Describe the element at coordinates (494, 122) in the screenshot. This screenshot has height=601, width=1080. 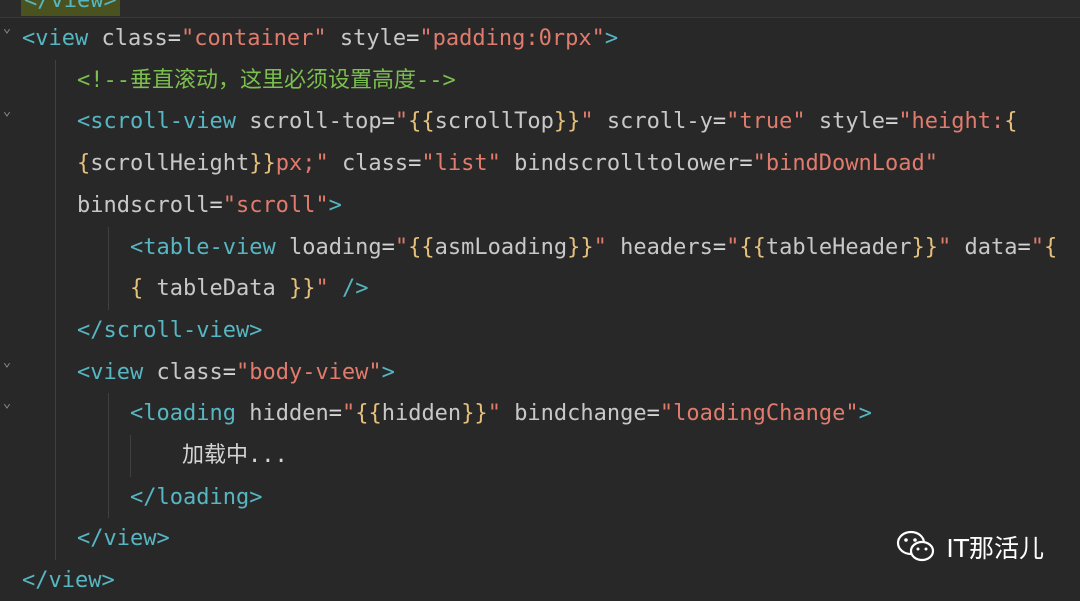
I see `code-token: scrollTop` at that location.